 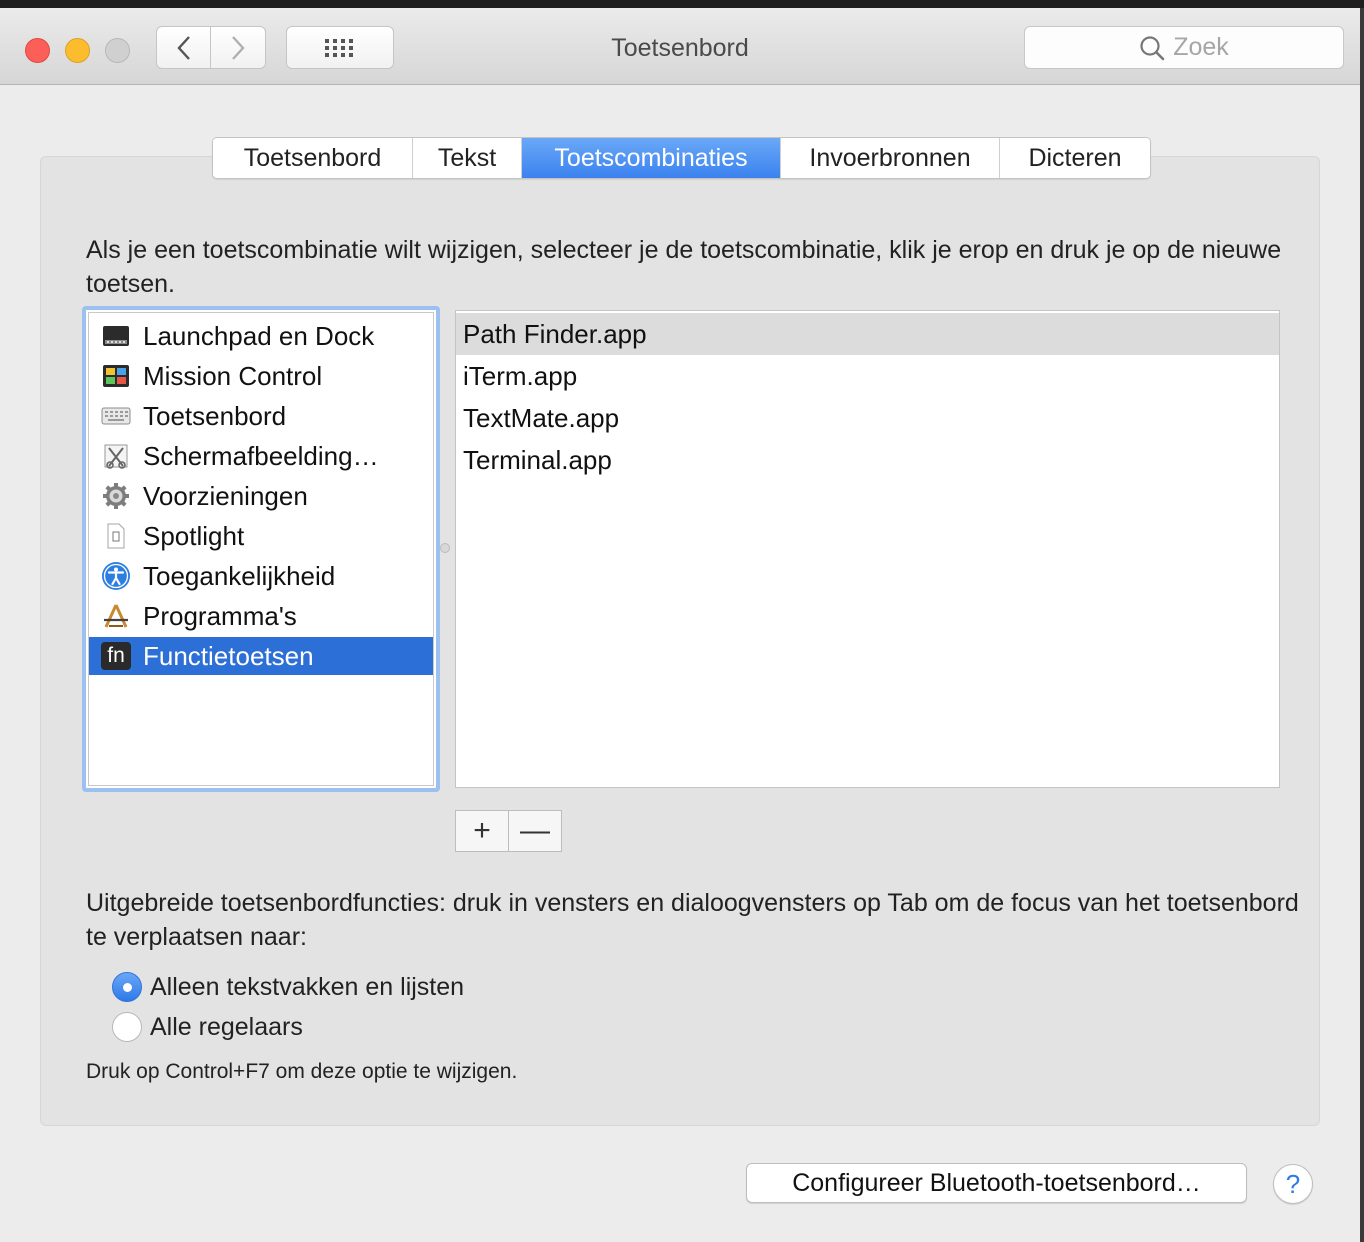 I want to click on category-item-toetsenbord: Toetsenbord, so click(x=261, y=416).